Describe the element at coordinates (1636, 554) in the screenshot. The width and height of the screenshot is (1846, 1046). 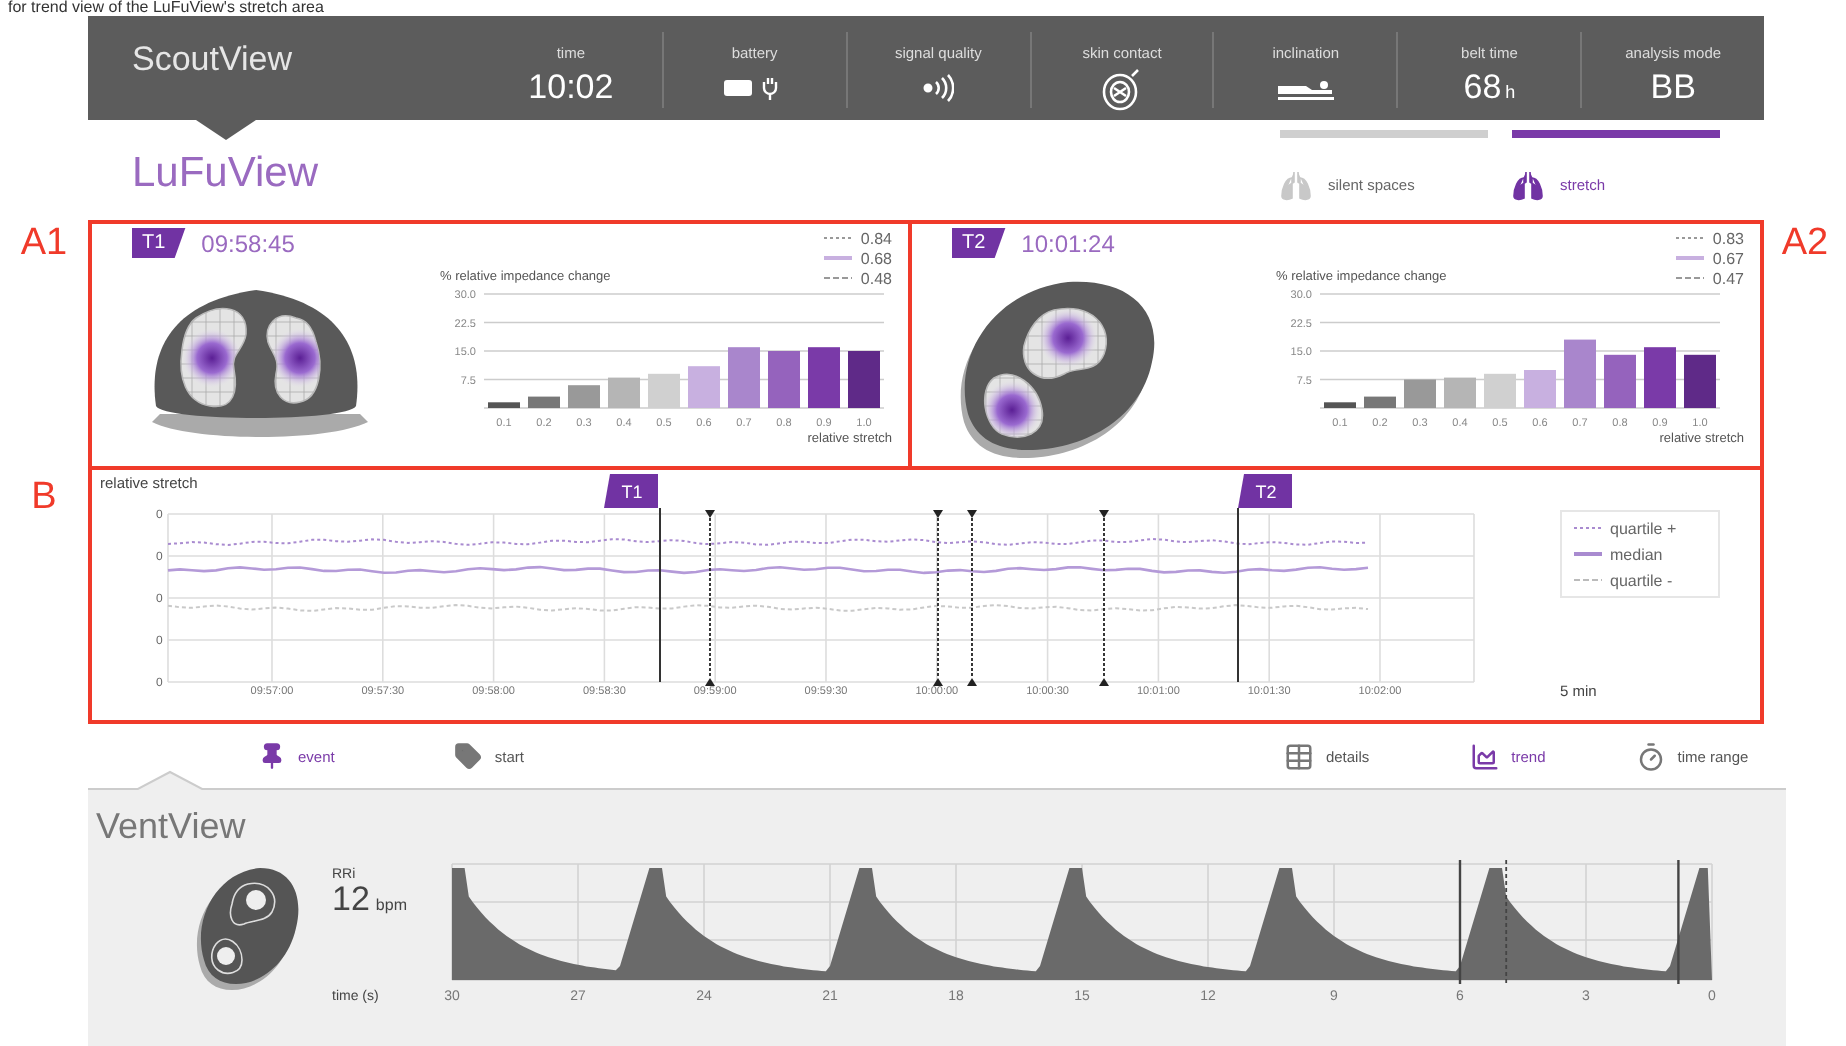
I see `legend-label: median` at that location.